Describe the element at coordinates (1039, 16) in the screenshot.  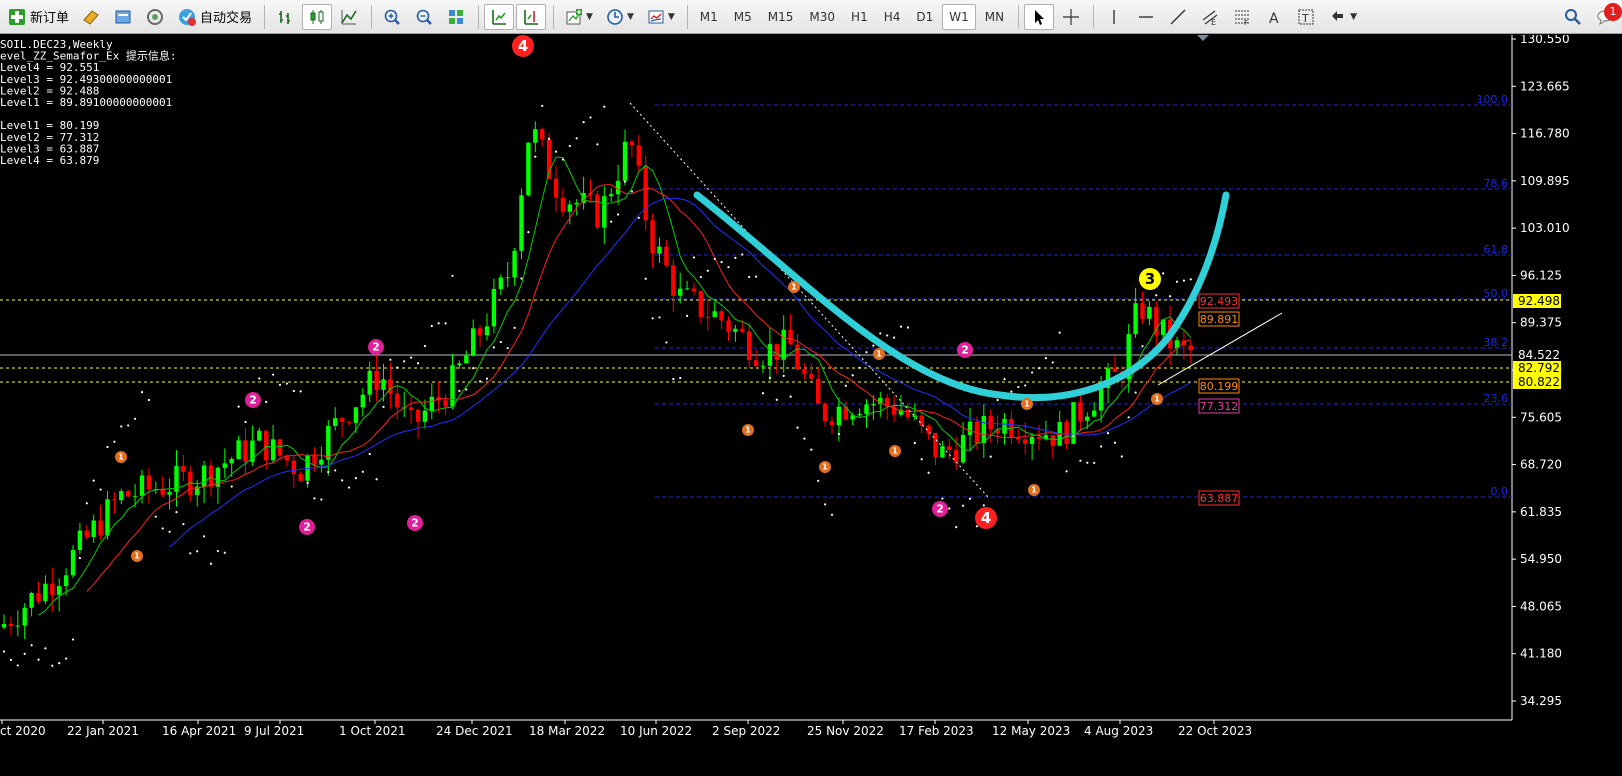
I see `cursor-tool-button` at that location.